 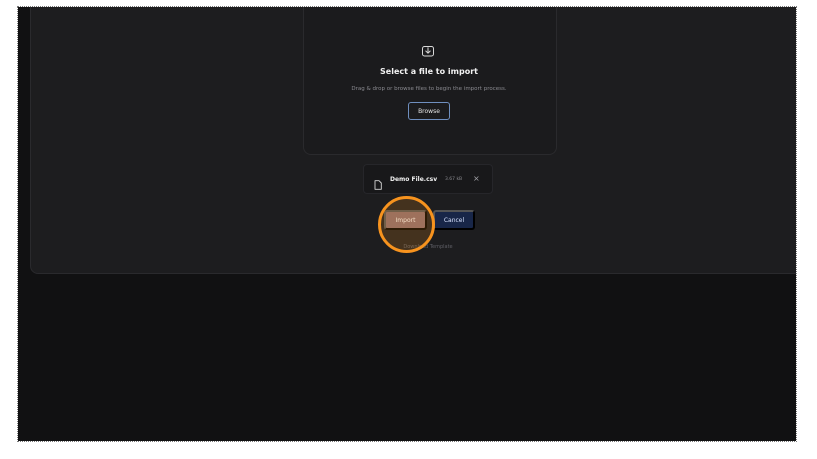 I want to click on remove-file-icon: ×, so click(x=476, y=179).